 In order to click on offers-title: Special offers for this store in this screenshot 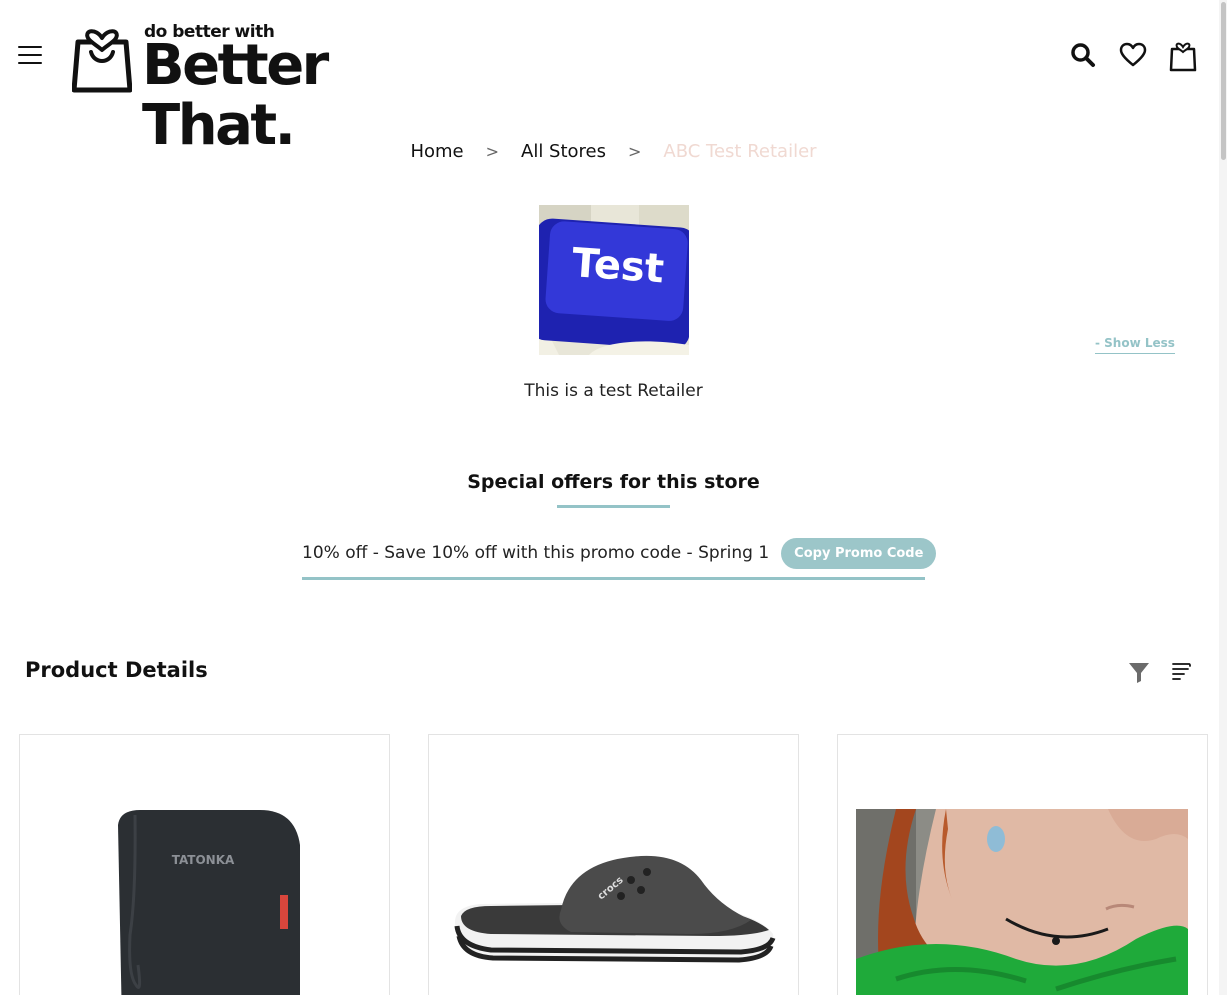, I will do `click(613, 482)`.